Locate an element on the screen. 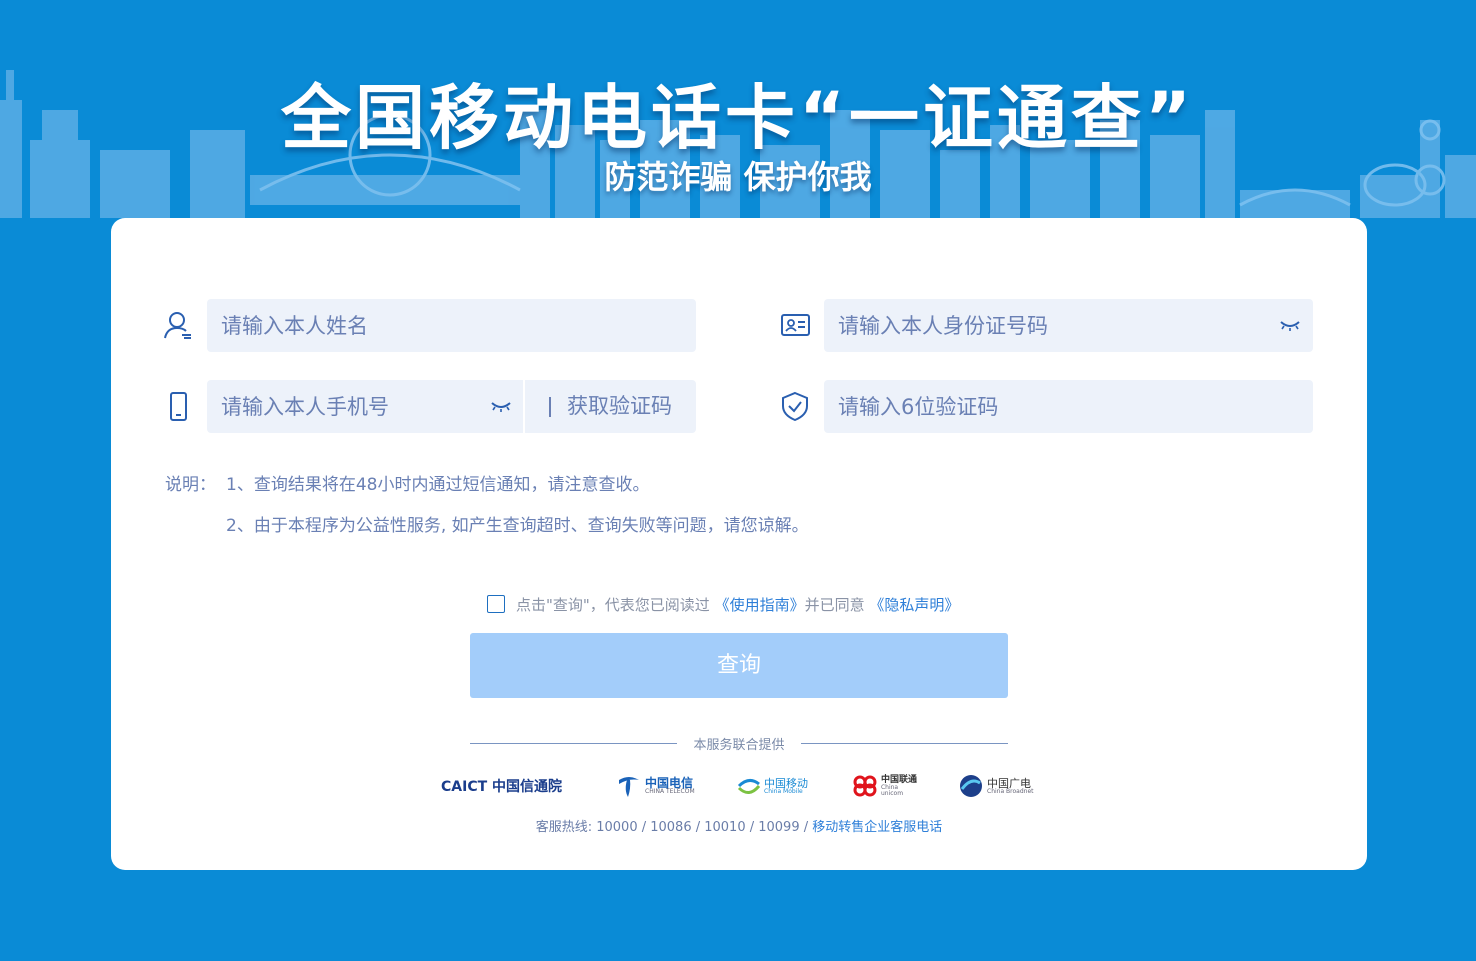  banner-title: 全国移动电话卡“一证通查” is located at coordinates (737, 118).